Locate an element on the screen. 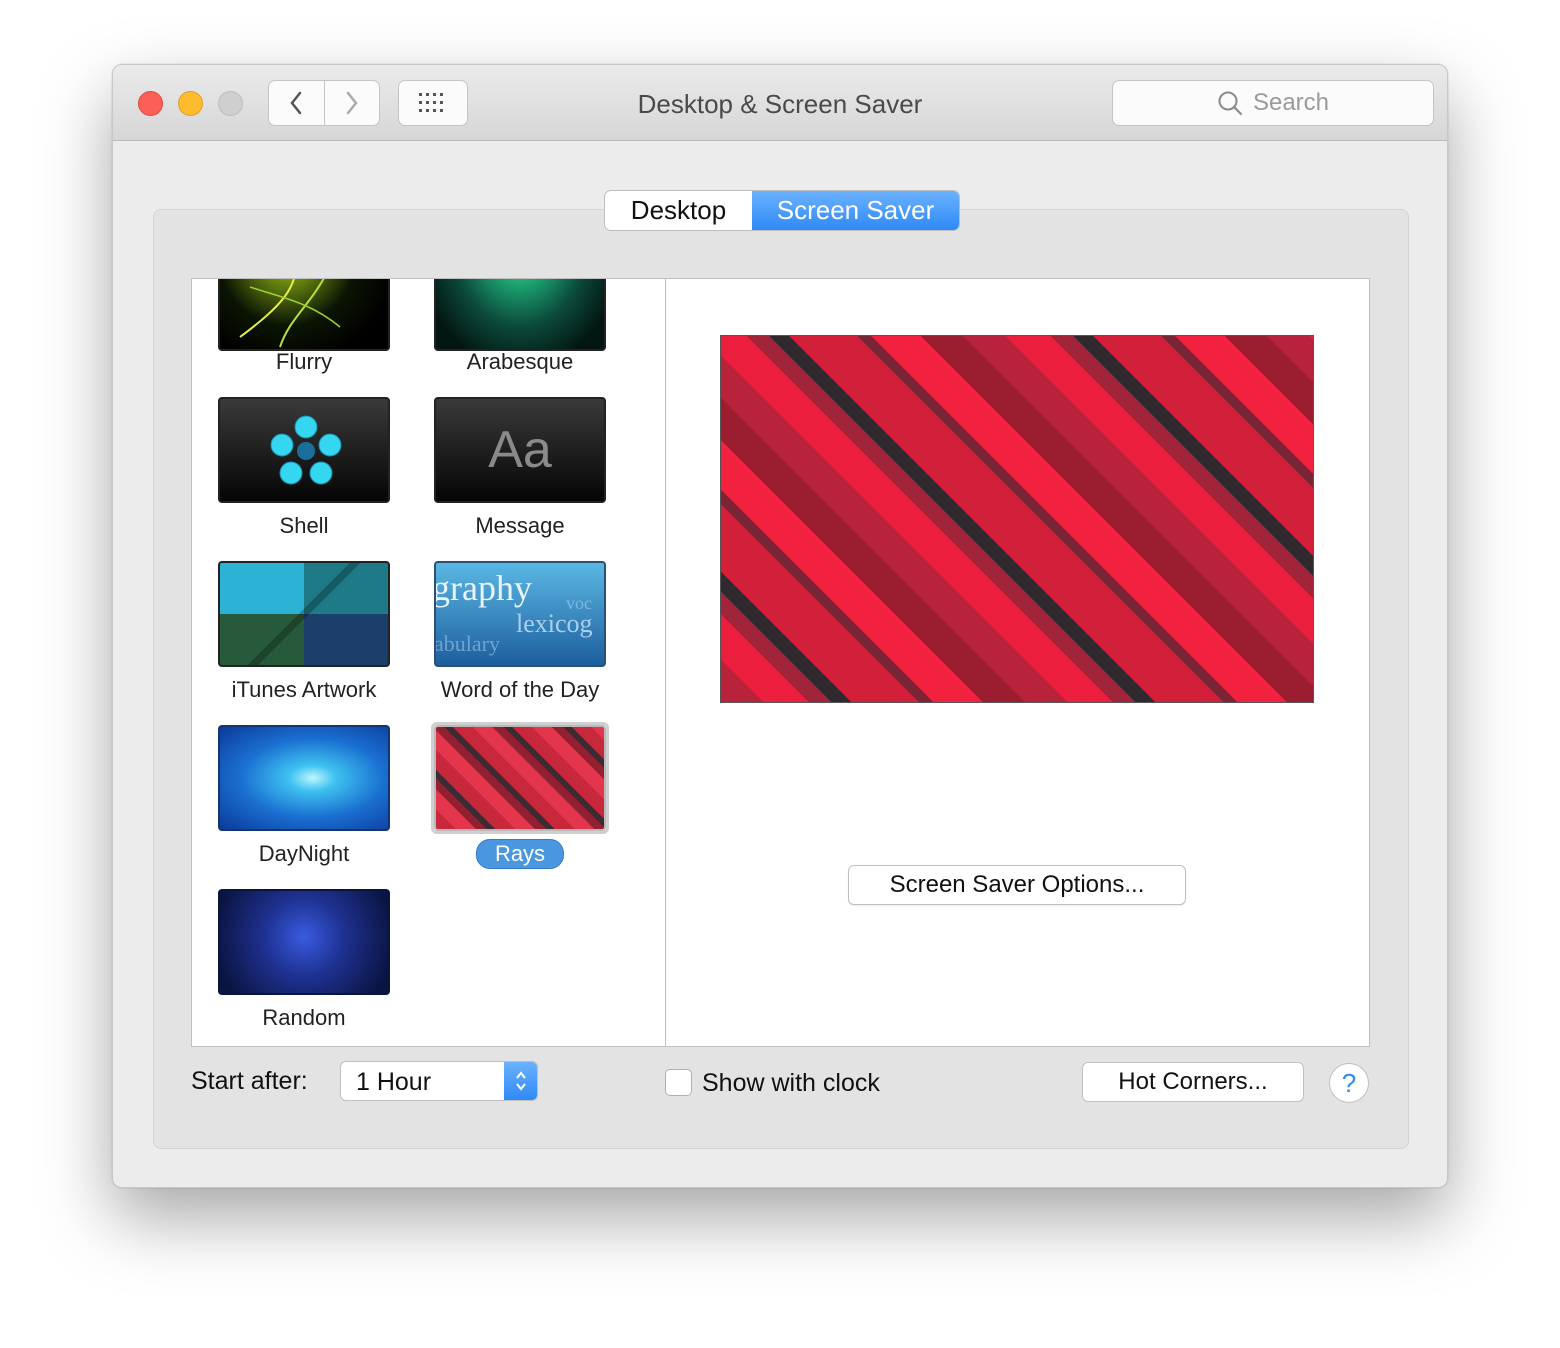  zoom-button is located at coordinates (230, 103).